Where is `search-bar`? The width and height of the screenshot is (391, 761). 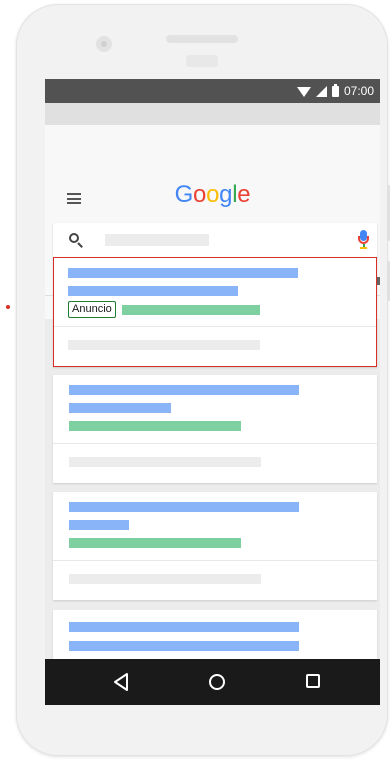
search-bar is located at coordinates (215, 241).